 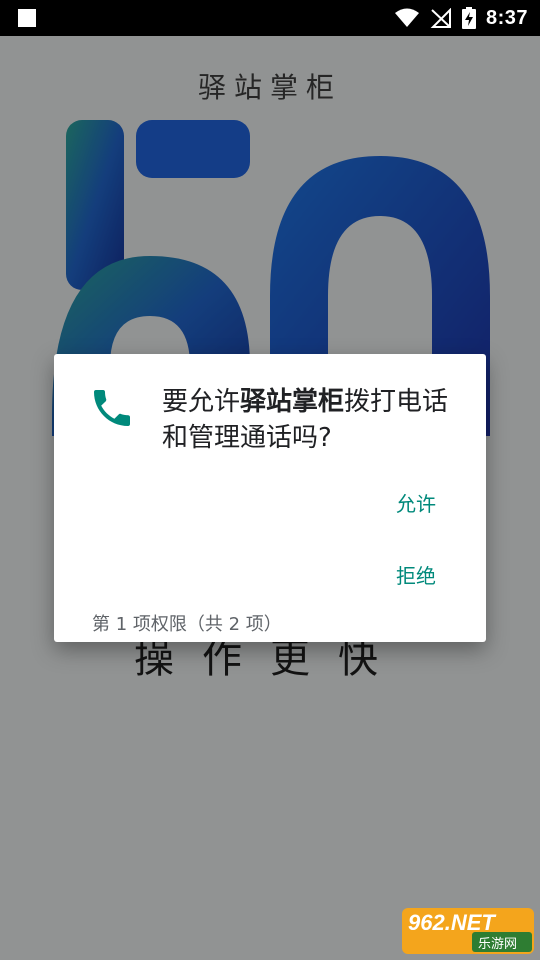 I want to click on status-bar: 8:37, so click(x=270, y=18).